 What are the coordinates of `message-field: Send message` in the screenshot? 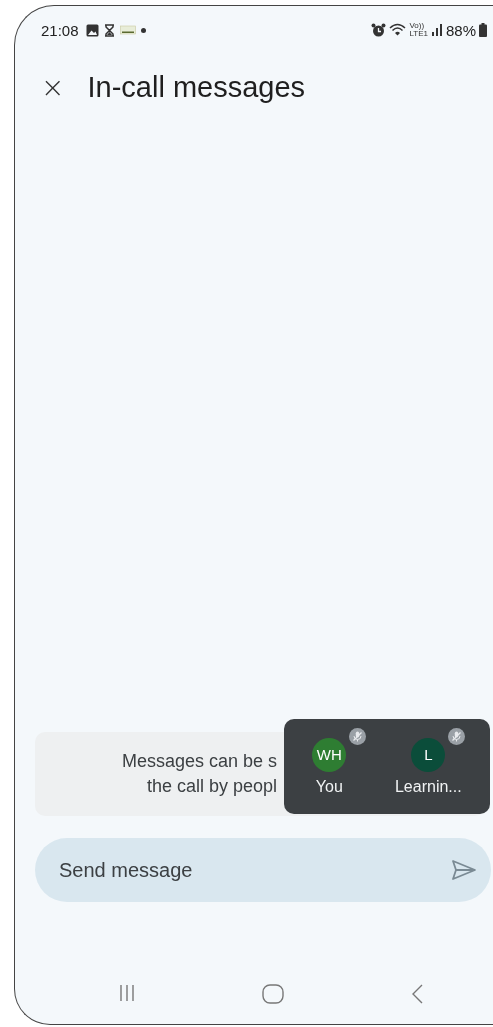 It's located at (263, 870).